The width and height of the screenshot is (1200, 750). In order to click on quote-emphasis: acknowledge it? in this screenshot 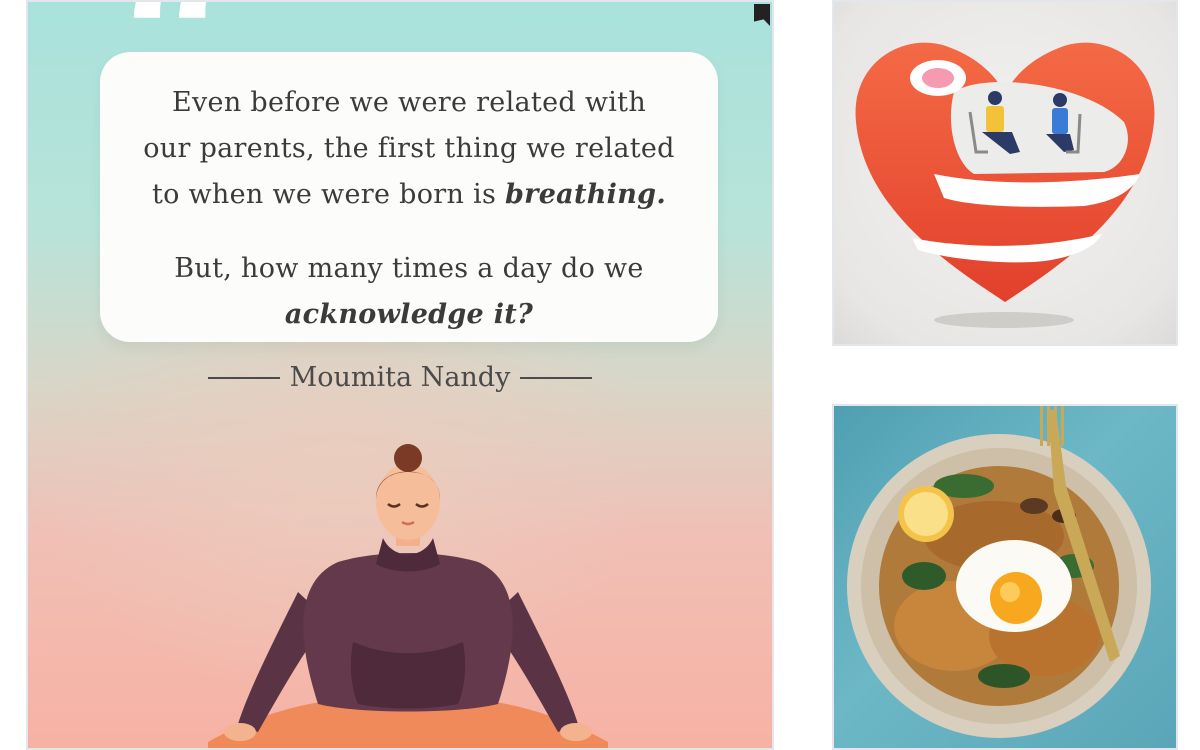, I will do `click(409, 314)`.